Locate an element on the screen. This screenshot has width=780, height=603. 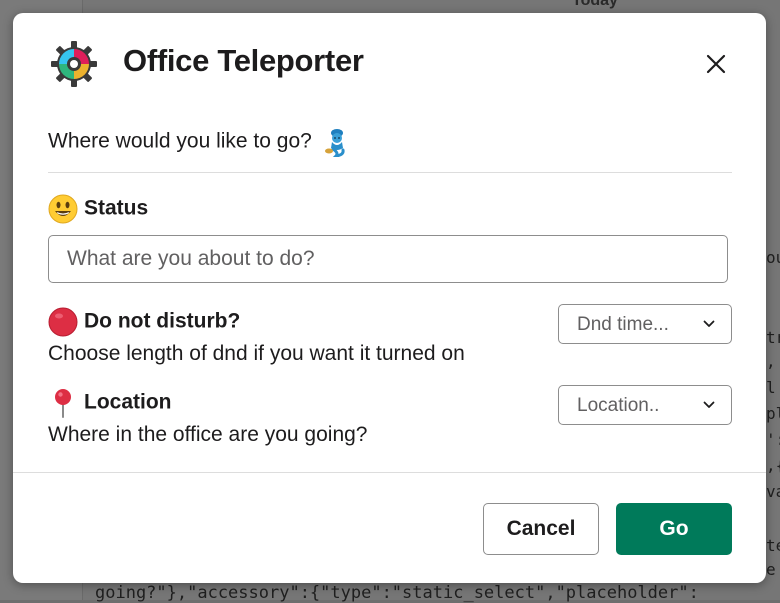
prompt-text: Where would you like to go? is located at coordinates (180, 141).